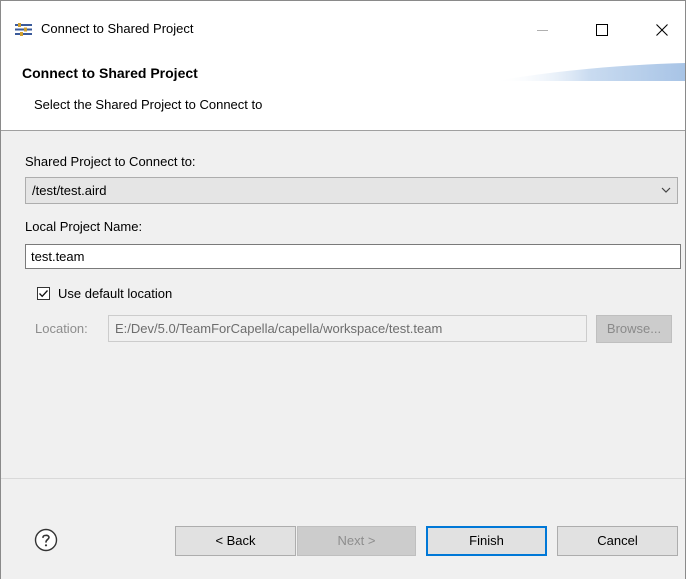 The width and height of the screenshot is (686, 579). I want to click on use-default-location-checkbox, so click(43, 293).